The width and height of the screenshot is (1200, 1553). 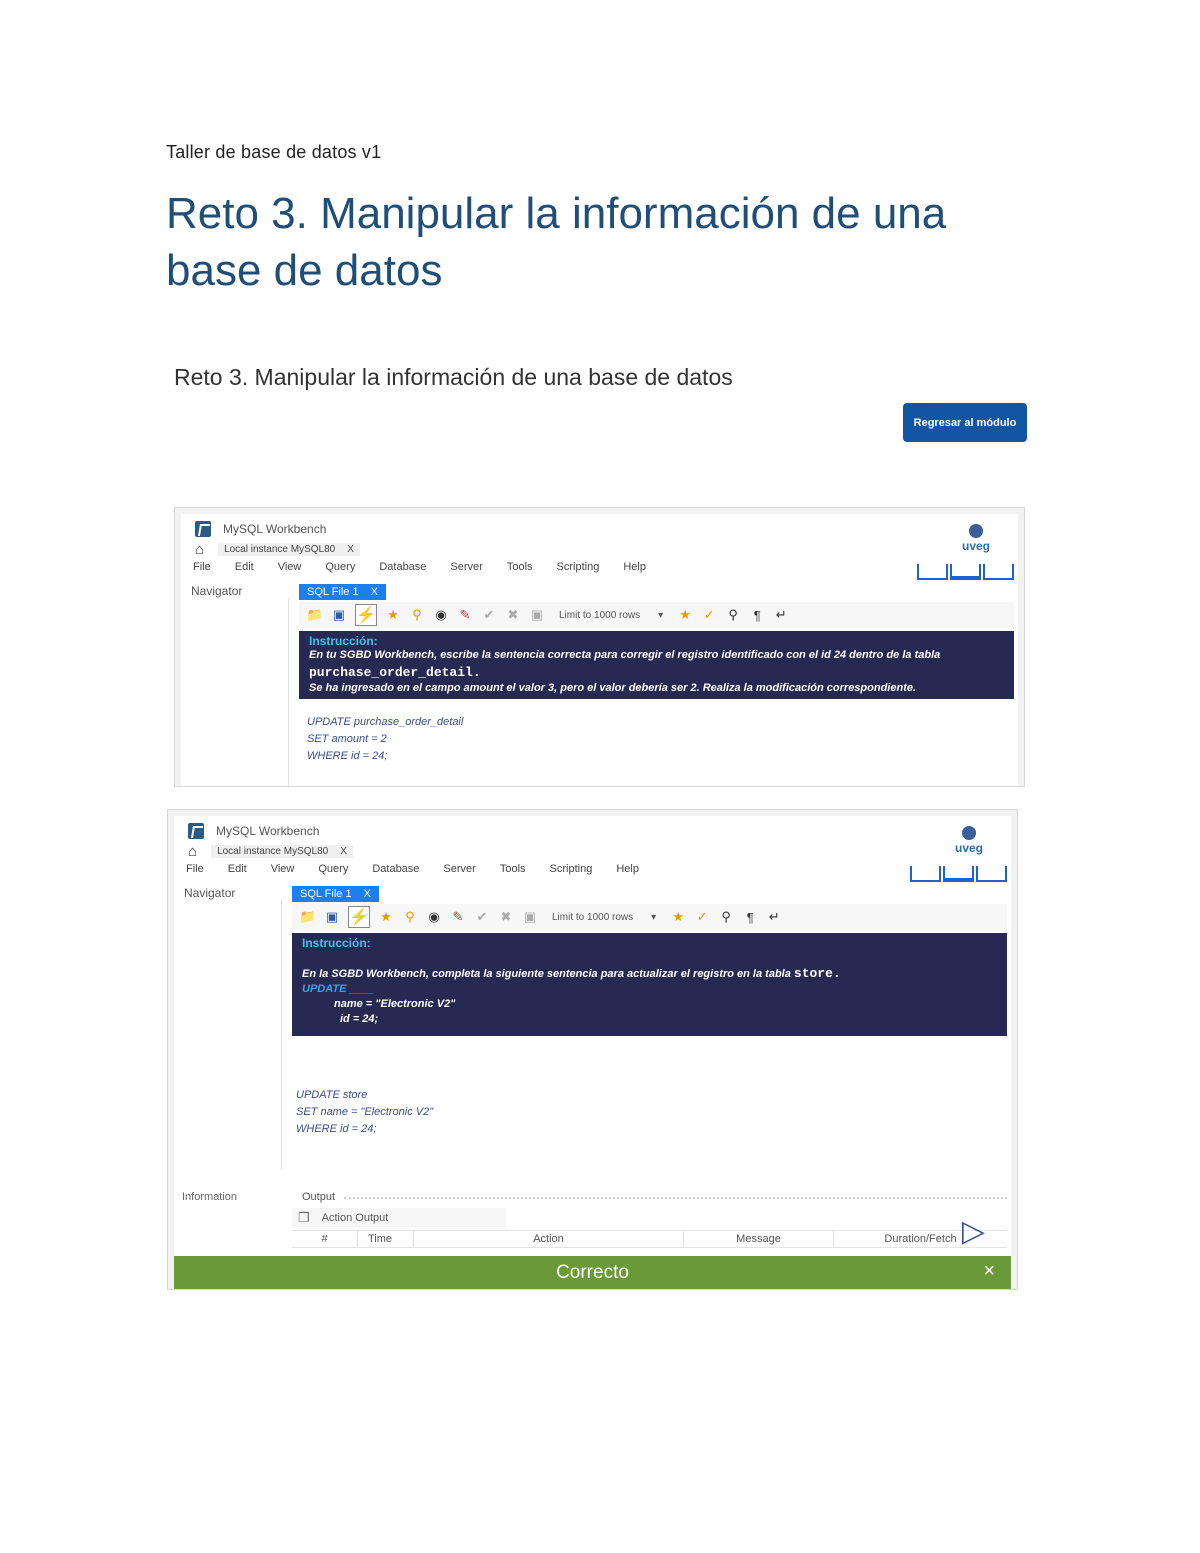 What do you see at coordinates (338, 989) in the screenshot?
I see `template-line: UPDATE ____` at bounding box center [338, 989].